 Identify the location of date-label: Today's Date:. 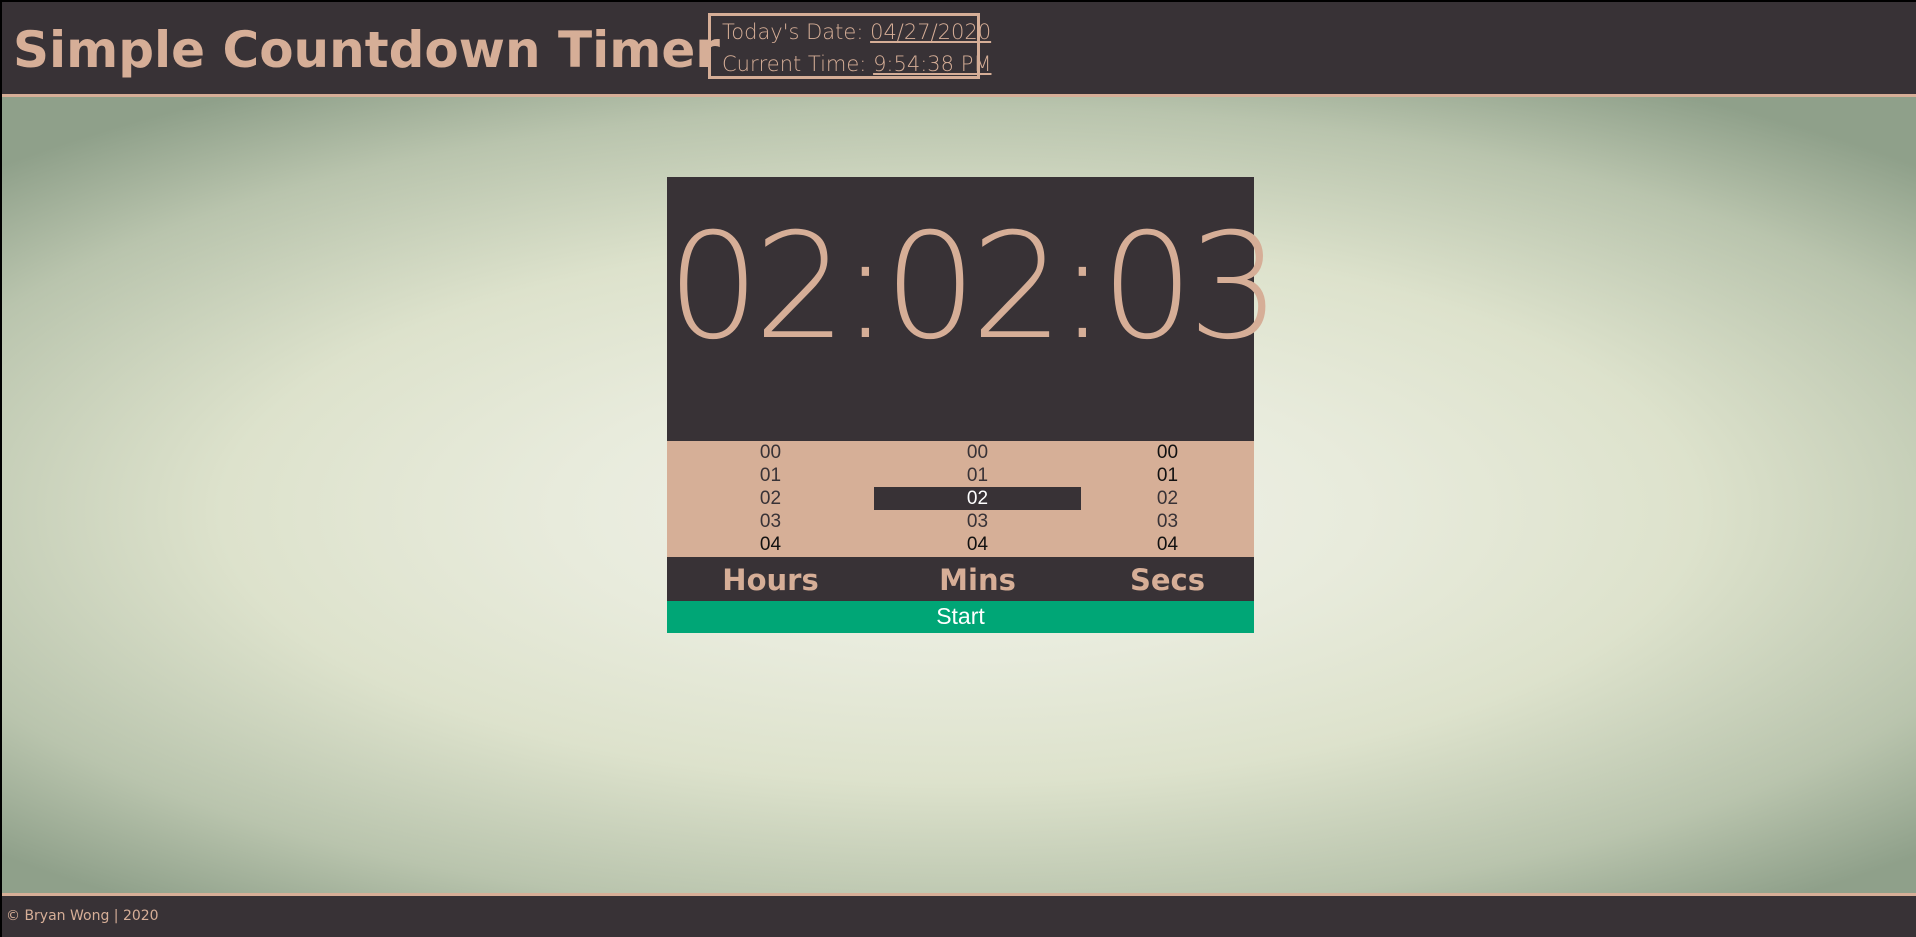
(796, 32).